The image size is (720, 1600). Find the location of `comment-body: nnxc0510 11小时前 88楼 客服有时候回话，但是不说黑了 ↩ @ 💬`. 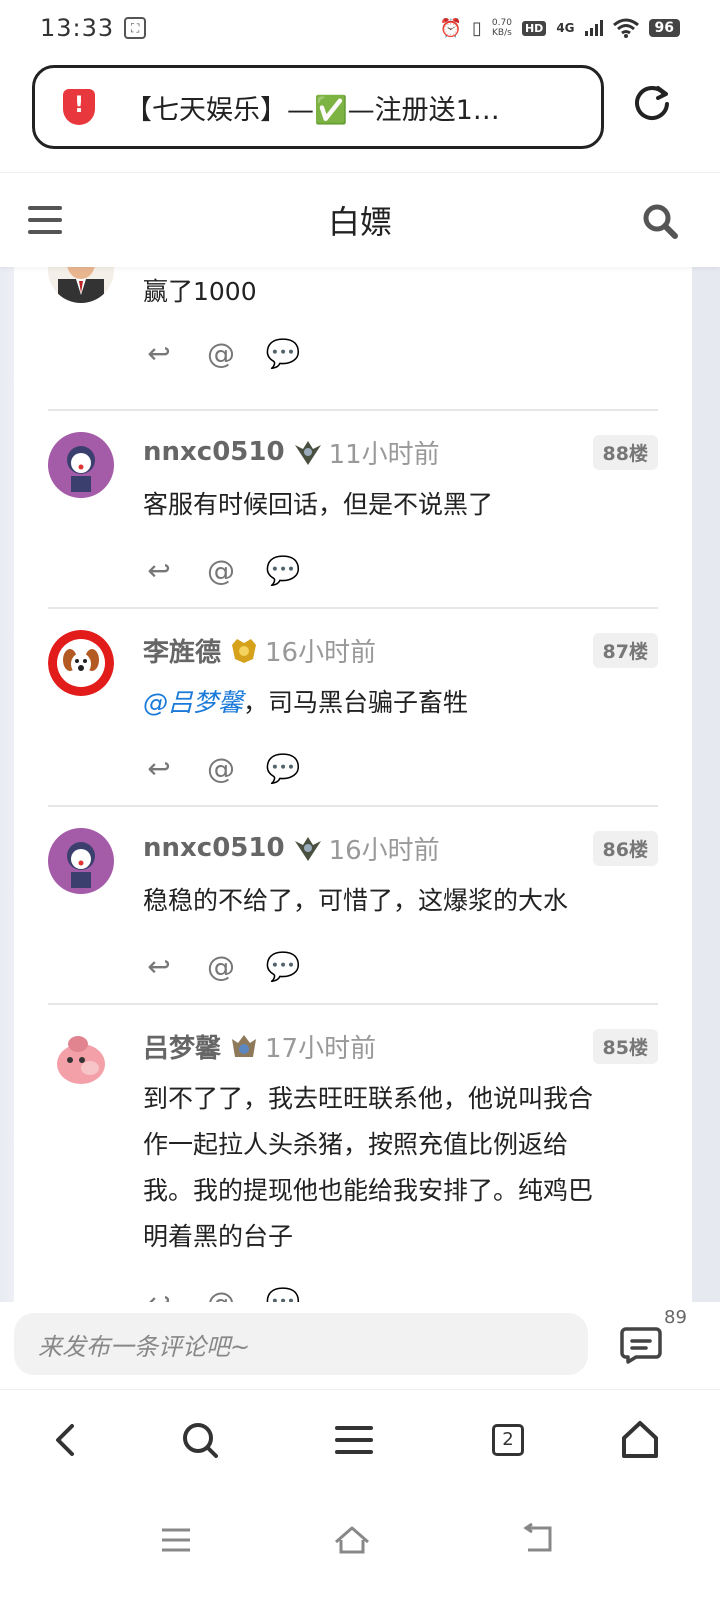

comment-body: nnxc0510 11小时前 88楼 客服有时候回话，但是不说黑了 ↩ @ 💬 is located at coordinates (400, 510).